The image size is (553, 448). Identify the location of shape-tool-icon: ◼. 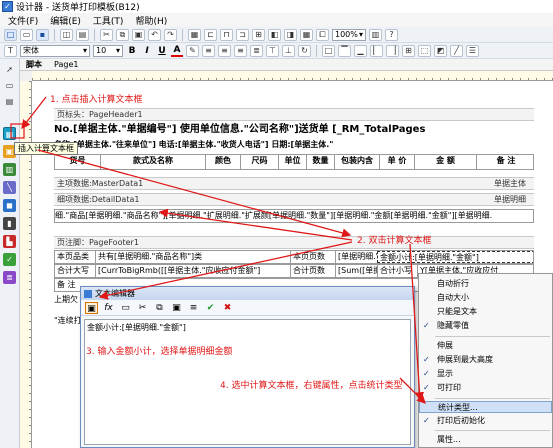
(9, 205).